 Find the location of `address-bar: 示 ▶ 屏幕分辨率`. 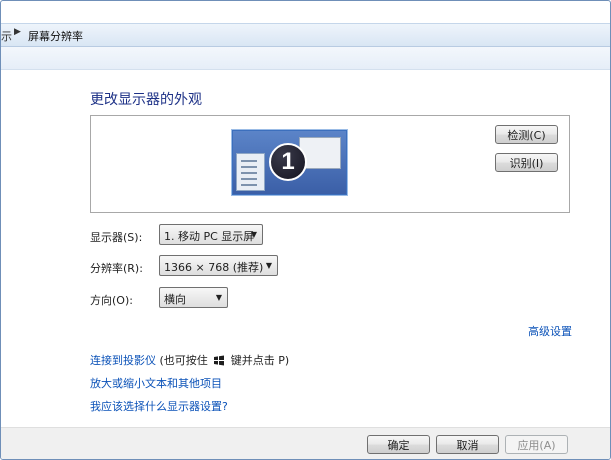

address-bar: 示 ▶ 屏幕分辨率 is located at coordinates (305, 35).